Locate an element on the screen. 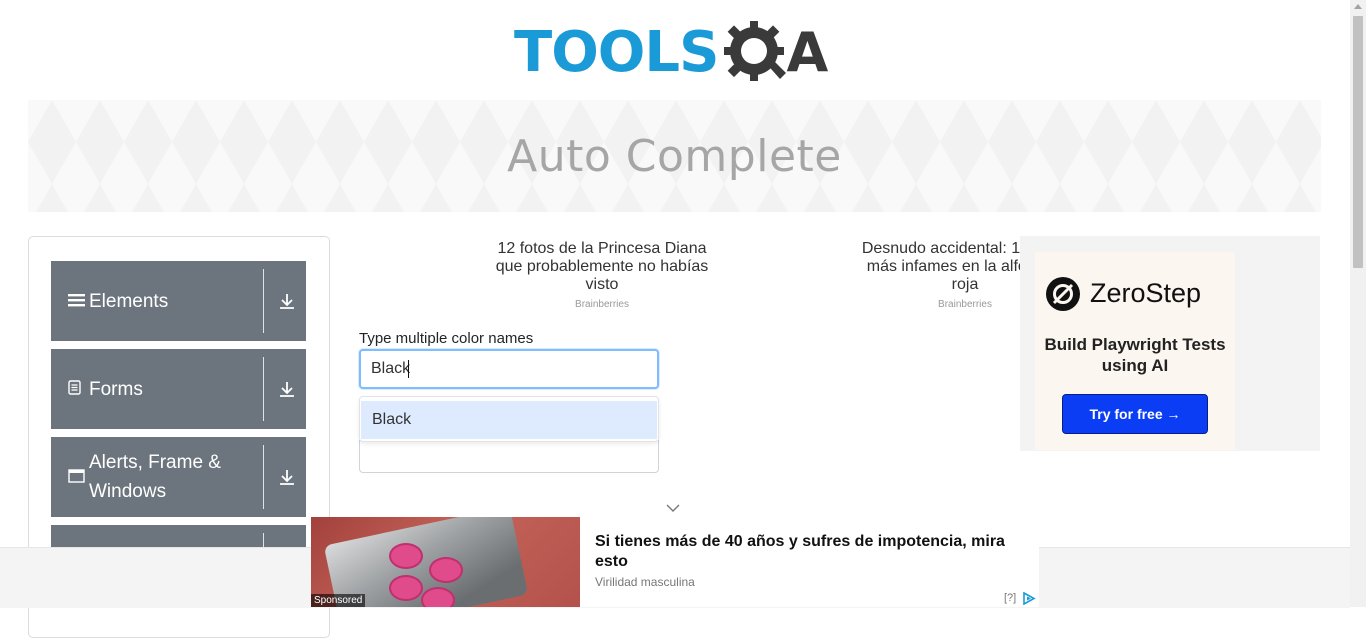 This screenshot has height=638, width=1366. autocomplete-menu: Black is located at coordinates (509, 419).